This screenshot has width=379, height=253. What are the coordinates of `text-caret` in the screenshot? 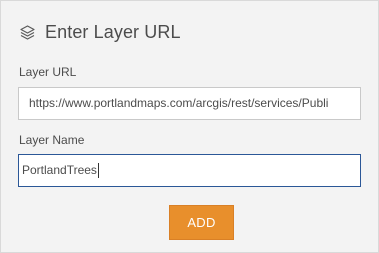 It's located at (98, 171).